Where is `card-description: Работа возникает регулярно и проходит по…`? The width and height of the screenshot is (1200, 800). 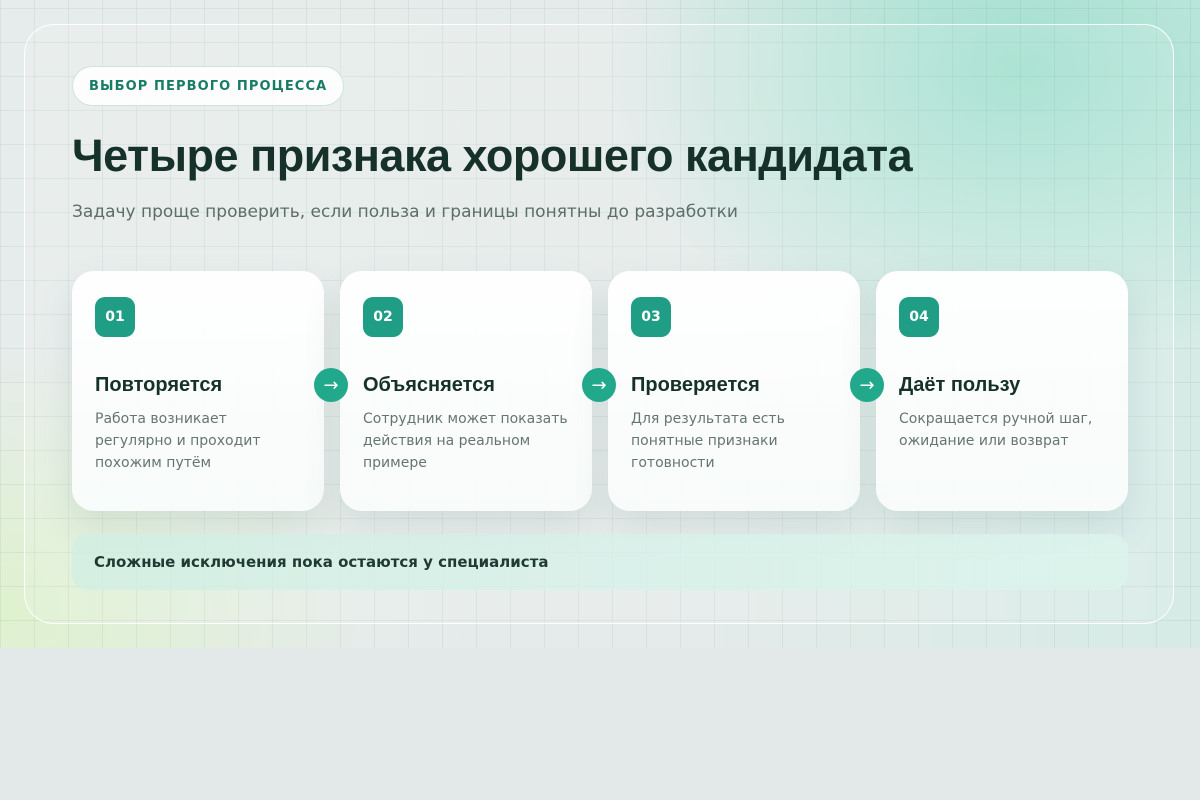 card-description: Работа возникает регулярно и проходит по… is located at coordinates (178, 441).